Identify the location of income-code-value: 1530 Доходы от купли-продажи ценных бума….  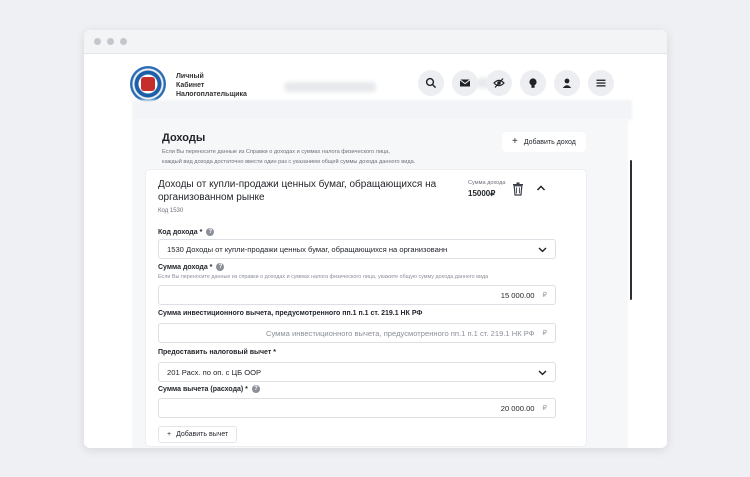
(307, 249).